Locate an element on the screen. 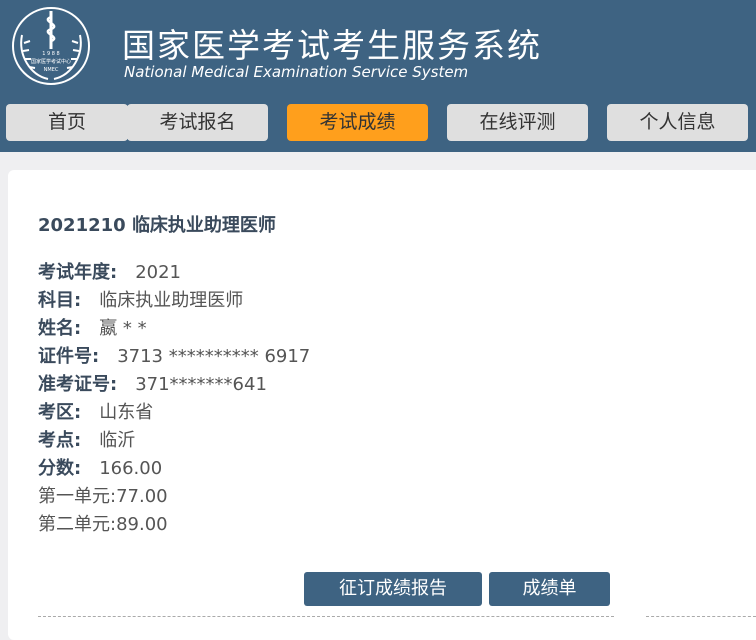 Image resolution: width=756 pixels, height=640 pixels. nav-exam-registration: 考试报名 is located at coordinates (197, 122).